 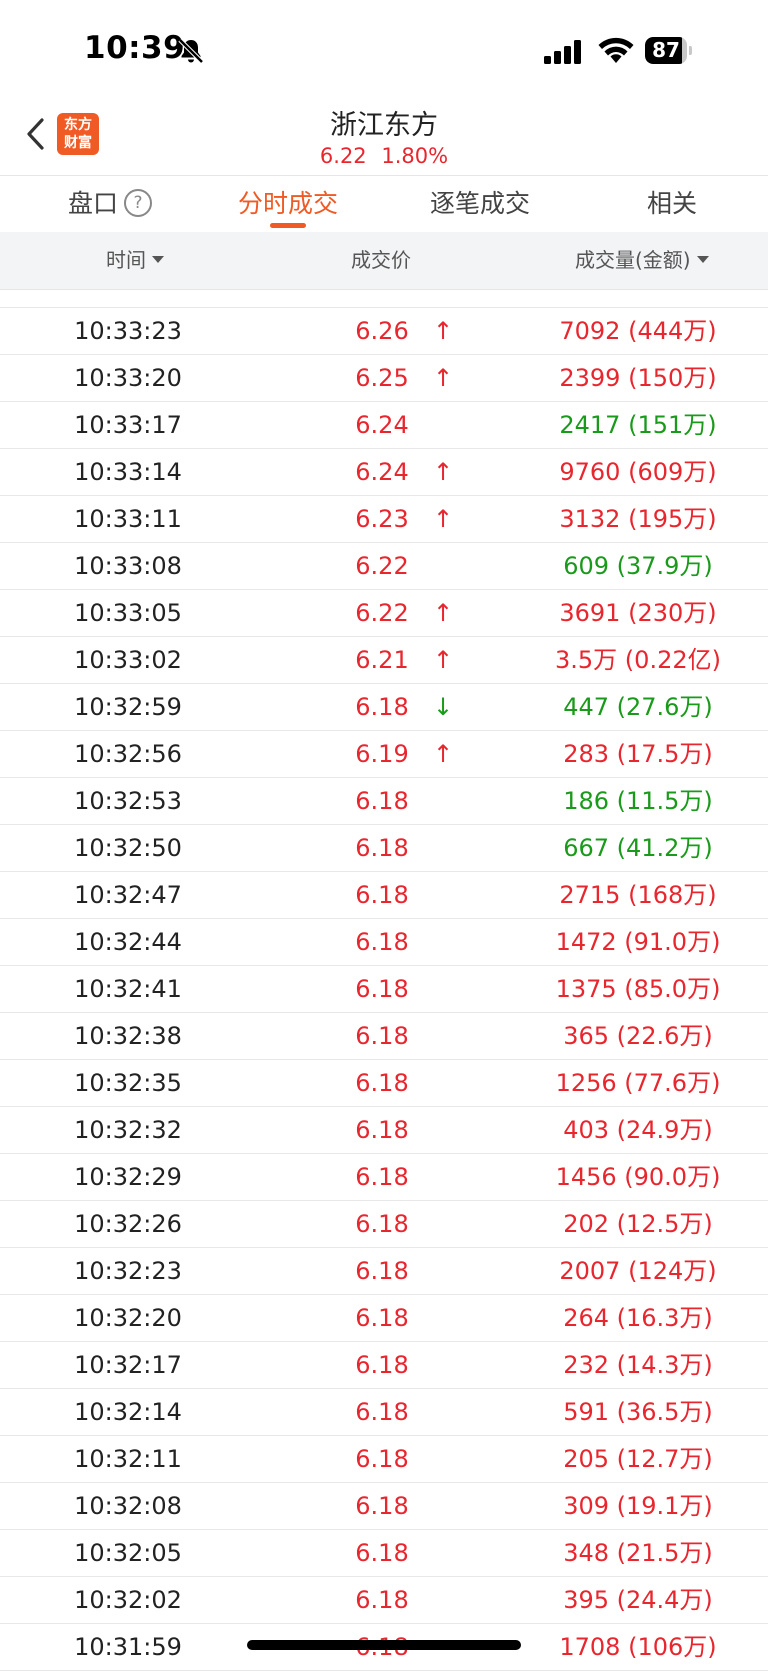 I want to click on trade-time: 10:32:20, so click(x=128, y=1318).